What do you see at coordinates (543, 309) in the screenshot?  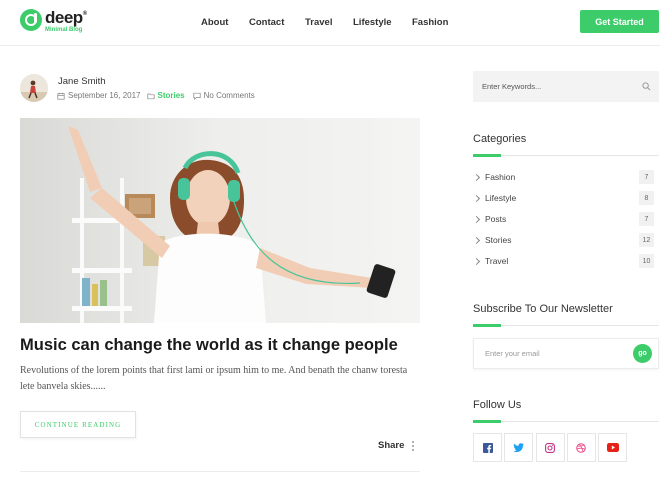 I see `newsletter-title: Subscribe To Our Newsletter` at bounding box center [543, 309].